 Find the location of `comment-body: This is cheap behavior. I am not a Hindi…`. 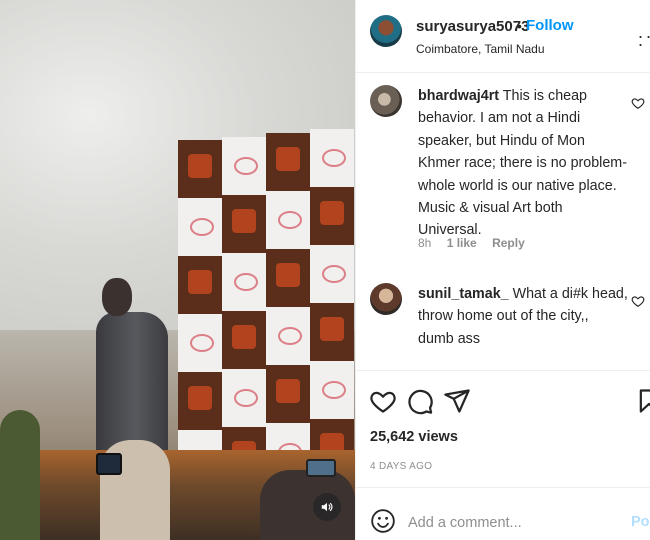

comment-body: This is cheap behavior. I am not a Hindi… is located at coordinates (522, 163).